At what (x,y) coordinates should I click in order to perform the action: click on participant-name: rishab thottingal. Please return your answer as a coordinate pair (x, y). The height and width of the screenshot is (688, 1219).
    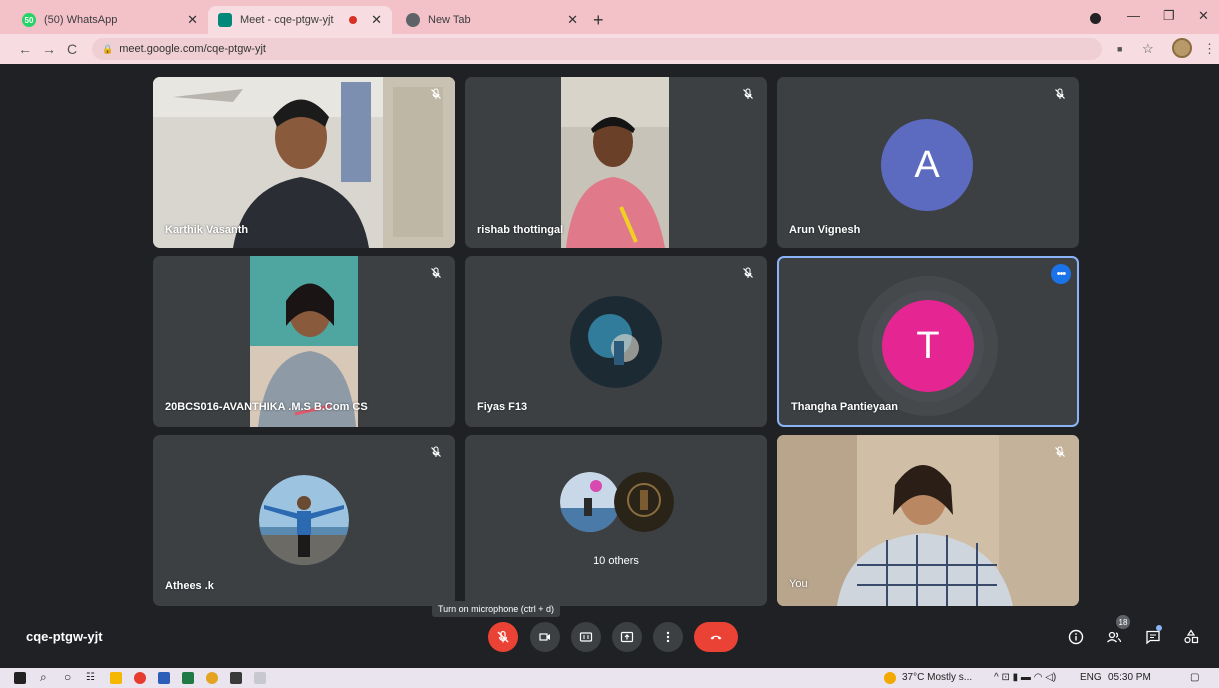
    Looking at the image, I should click on (520, 230).